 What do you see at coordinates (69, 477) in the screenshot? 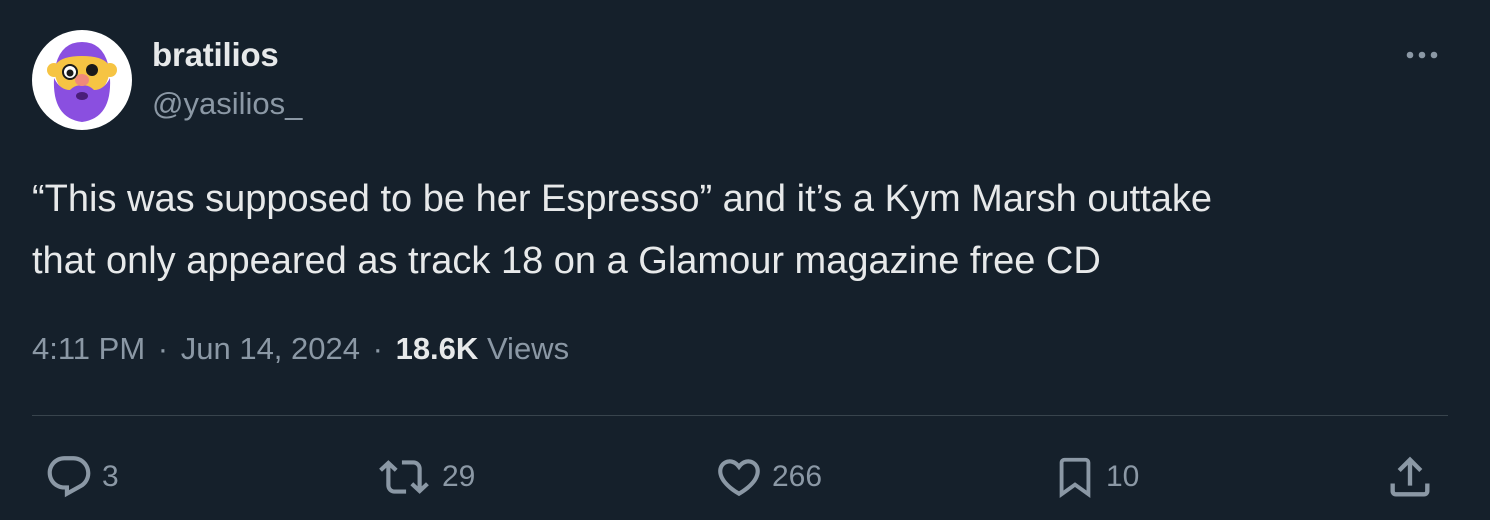
I see `reply-icon` at bounding box center [69, 477].